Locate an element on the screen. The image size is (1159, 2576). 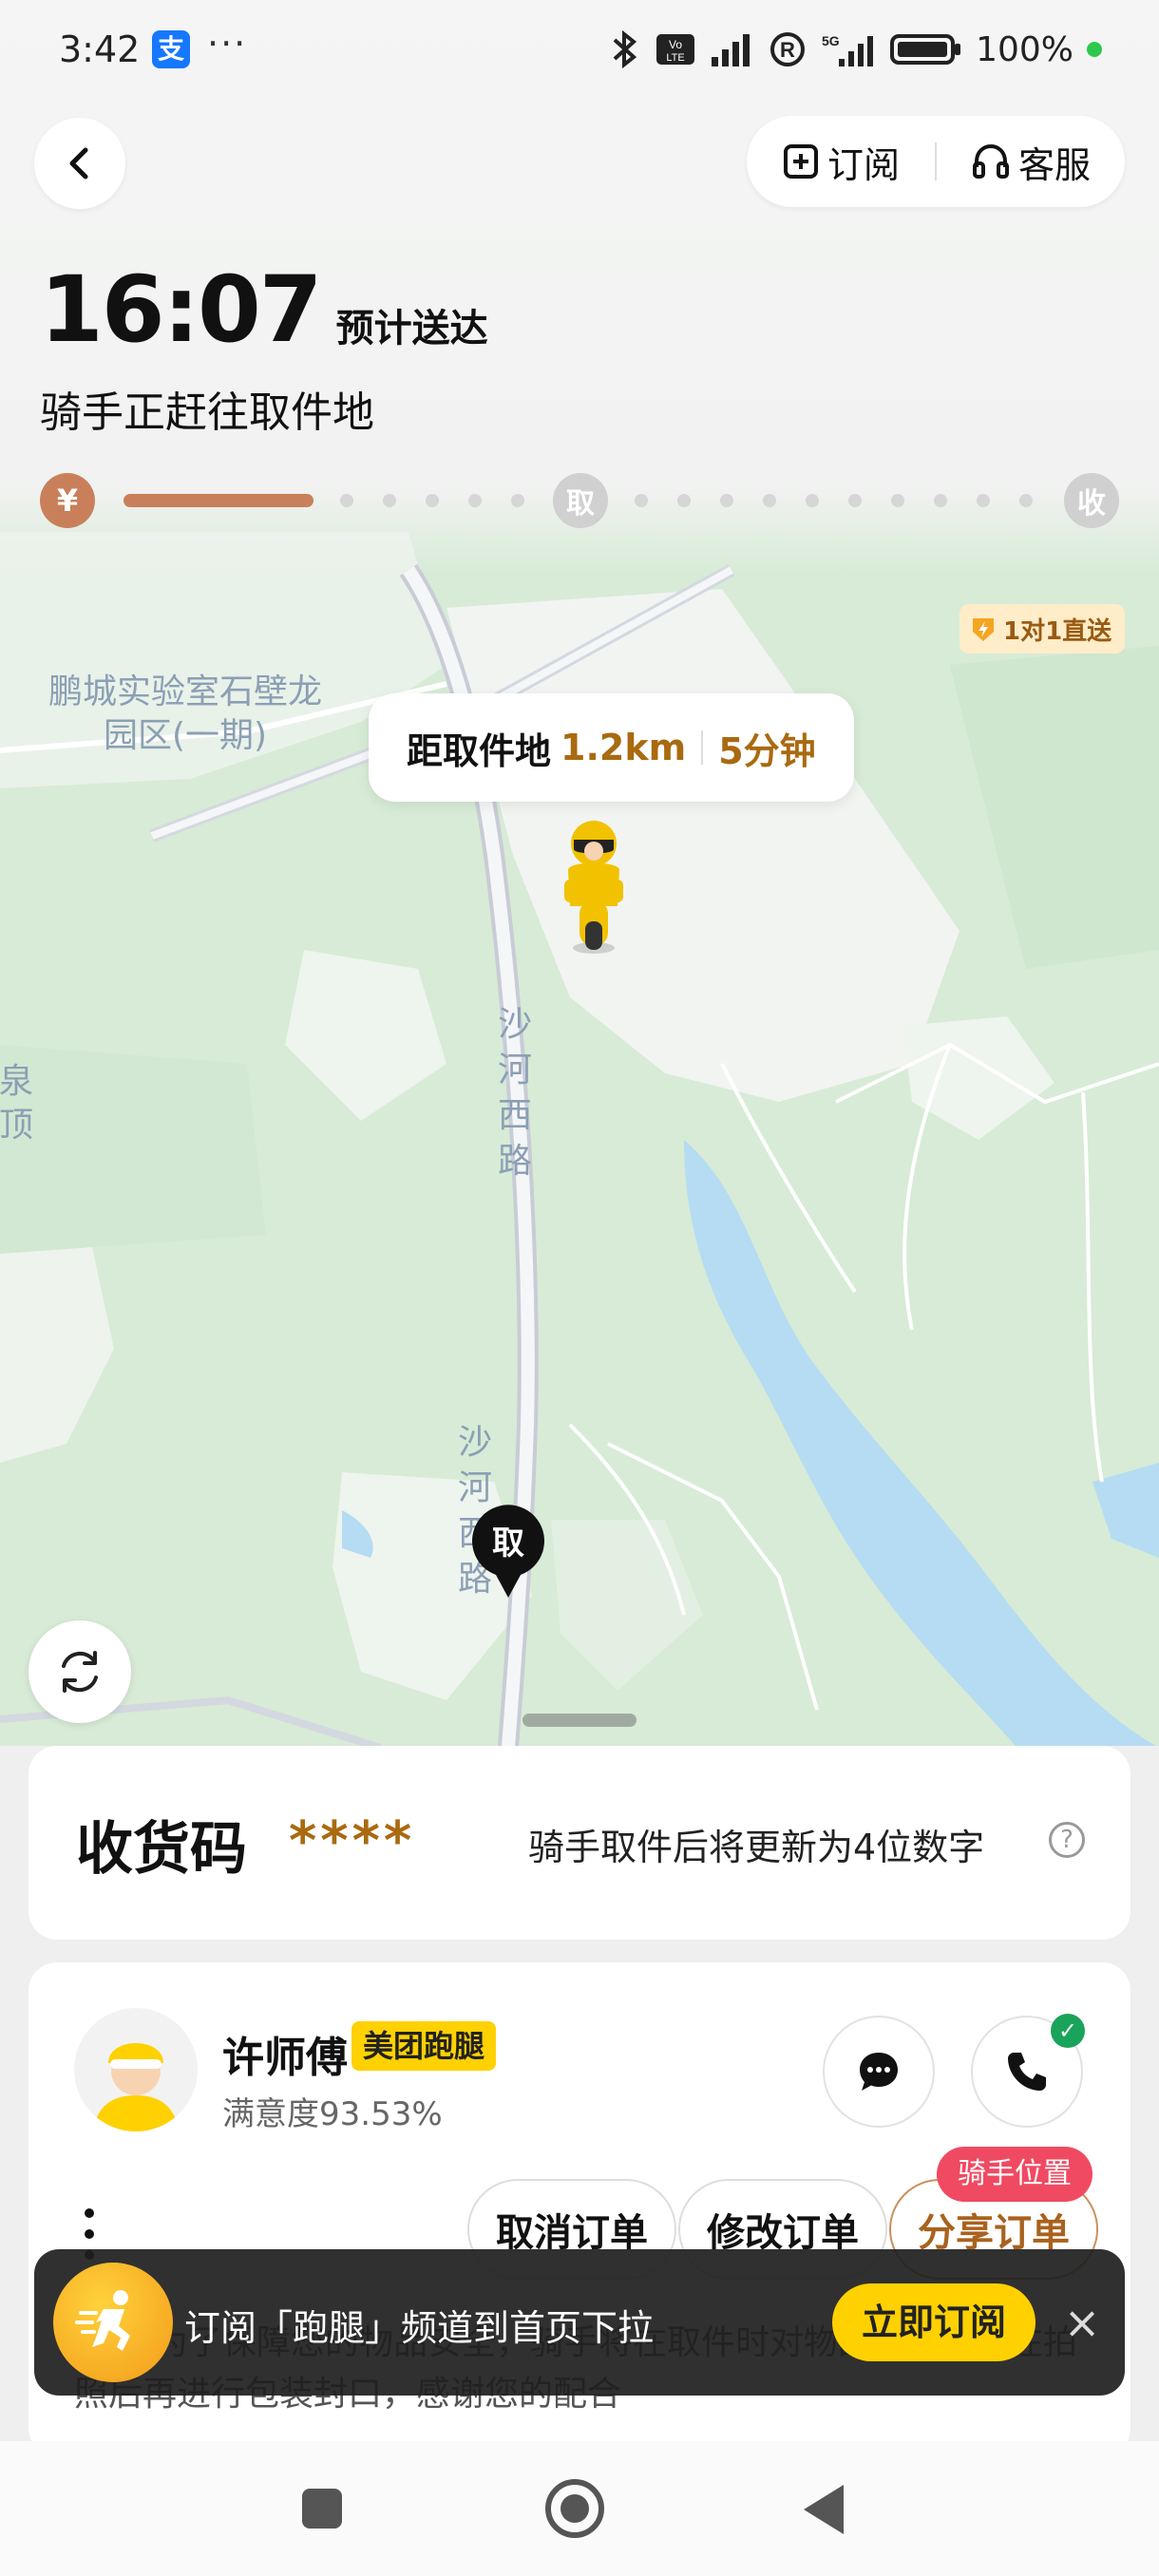
call-rider-button: ✓ is located at coordinates (1028, 2071).